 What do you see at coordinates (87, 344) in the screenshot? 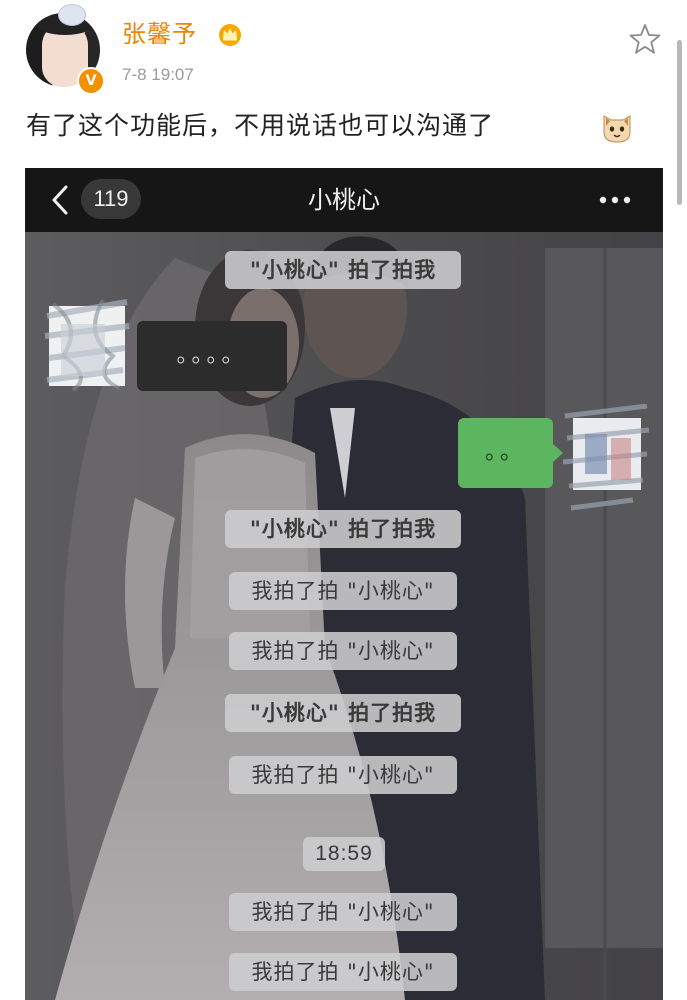
I see `contact-avatar-blurred` at bounding box center [87, 344].